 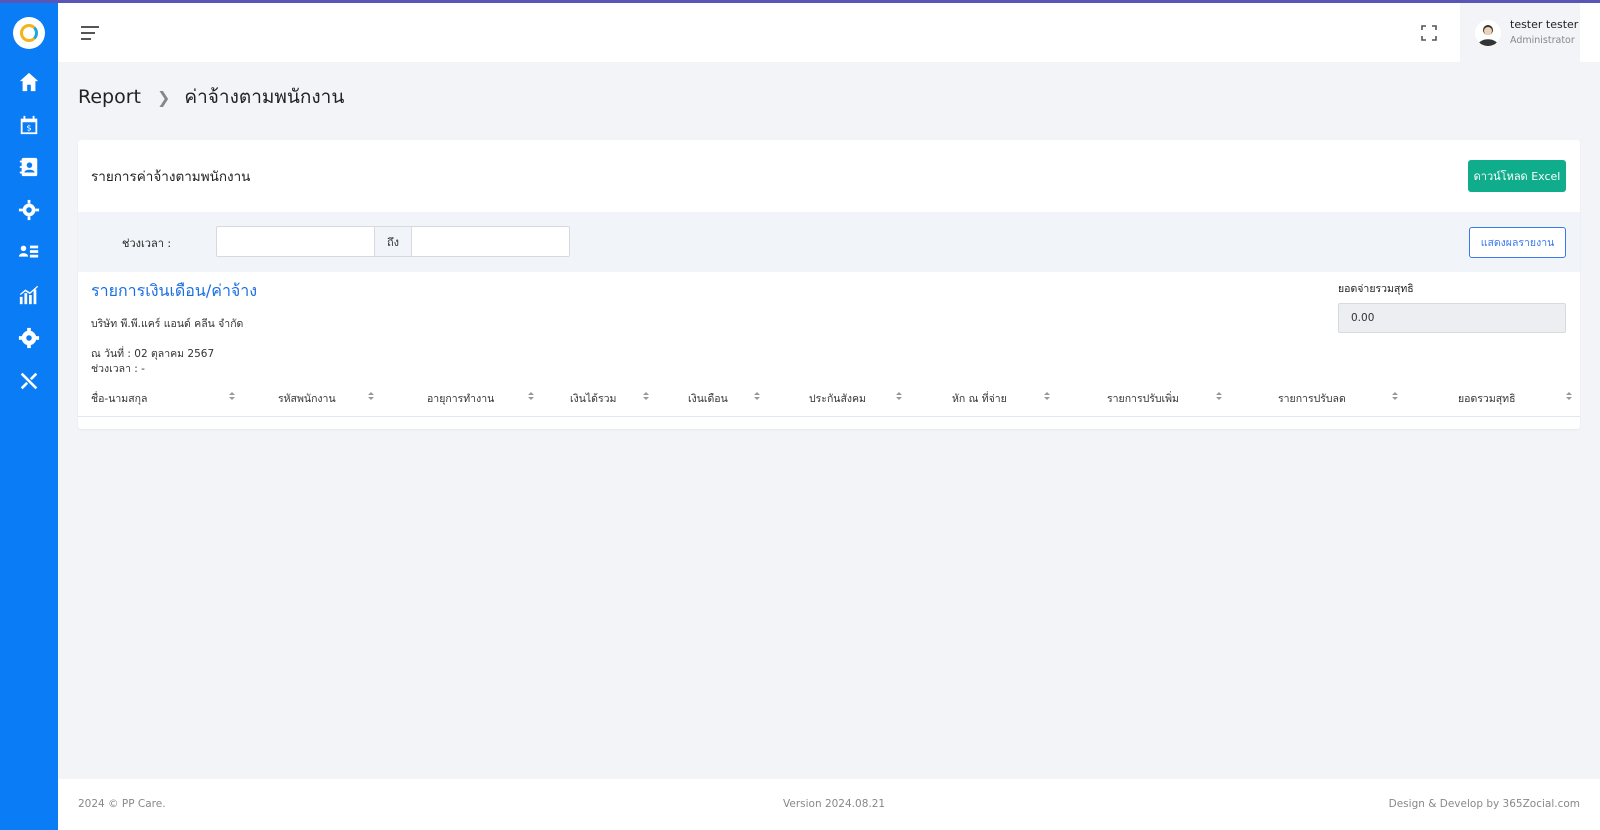 I want to click on column-label: ประกันสังคม, so click(x=837, y=399).